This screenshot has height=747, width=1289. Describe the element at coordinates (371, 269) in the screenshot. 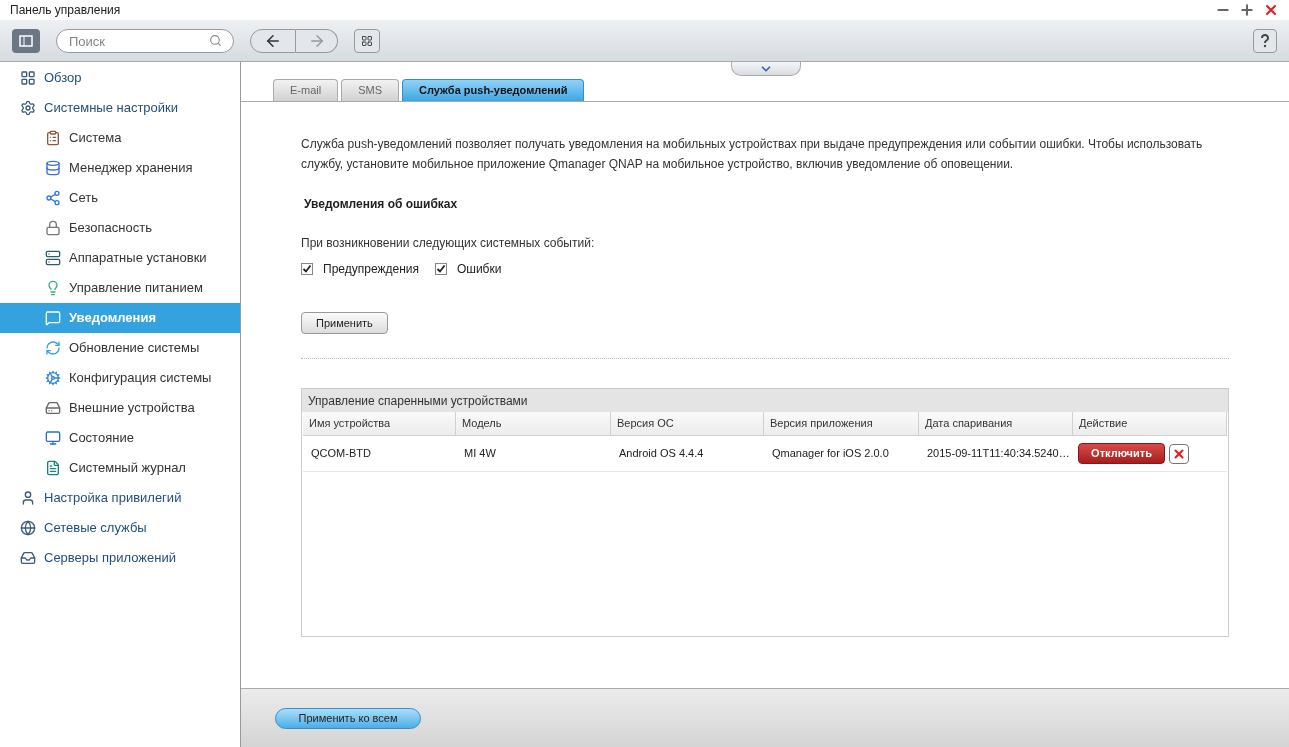

I see `checkbox-label: Предупреждения` at that location.